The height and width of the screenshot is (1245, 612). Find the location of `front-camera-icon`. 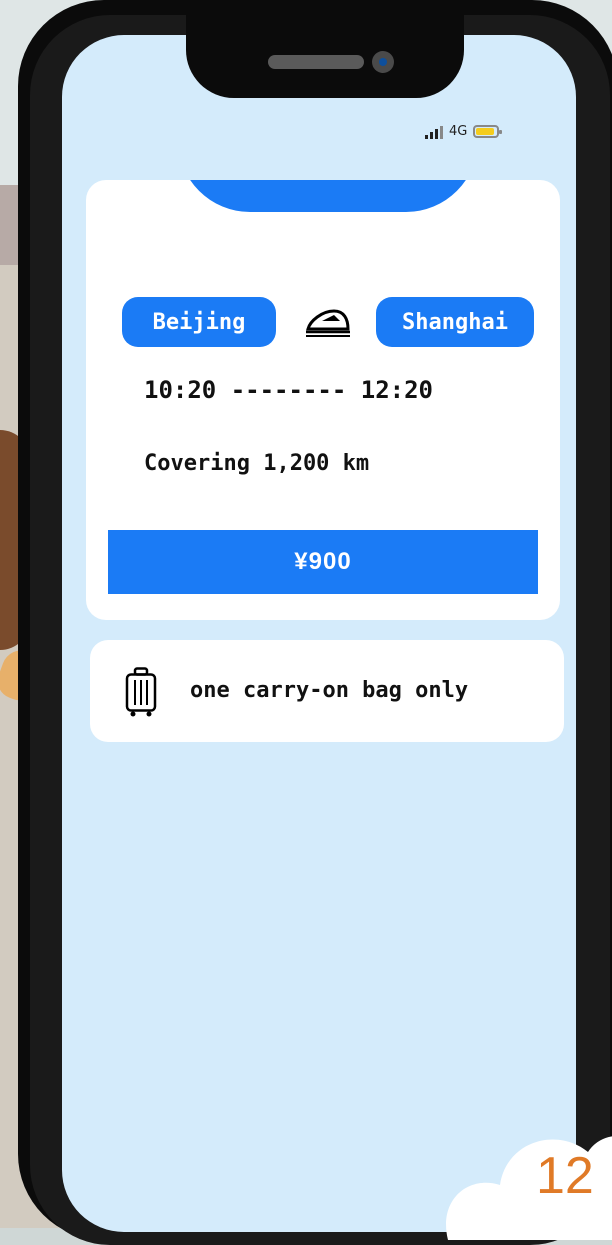

front-camera-icon is located at coordinates (383, 62).